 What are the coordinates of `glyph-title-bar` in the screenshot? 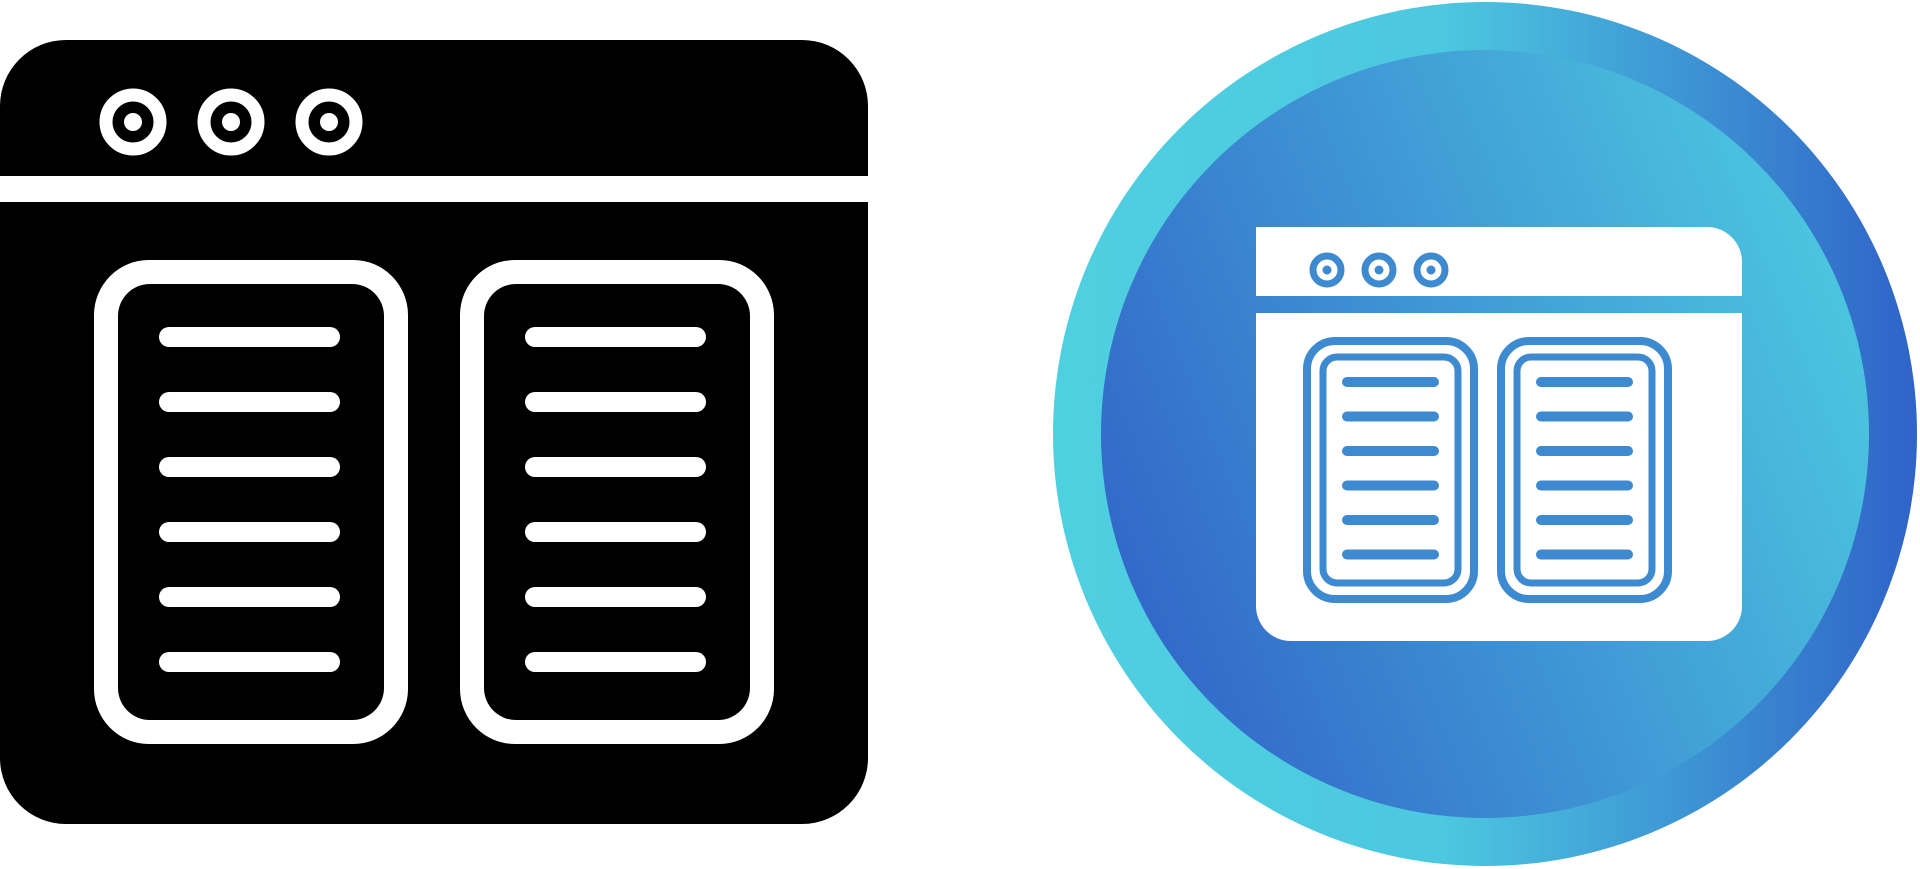 It's located at (434, 108).